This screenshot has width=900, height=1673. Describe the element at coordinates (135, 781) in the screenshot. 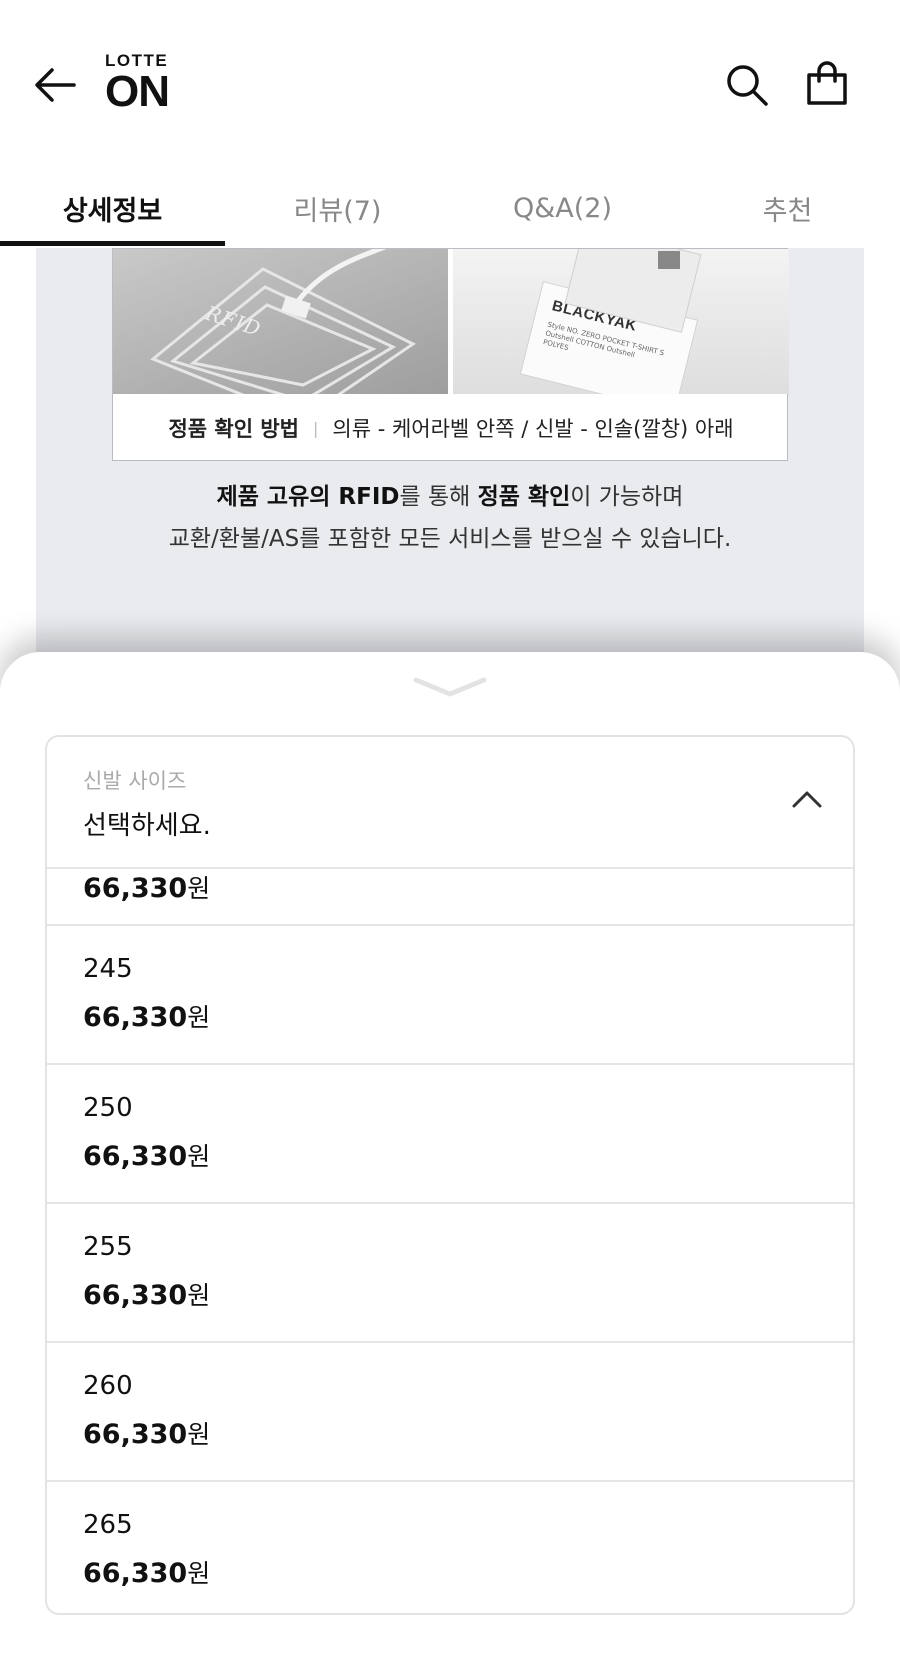

I see `select-label: 신발 사이즈` at that location.